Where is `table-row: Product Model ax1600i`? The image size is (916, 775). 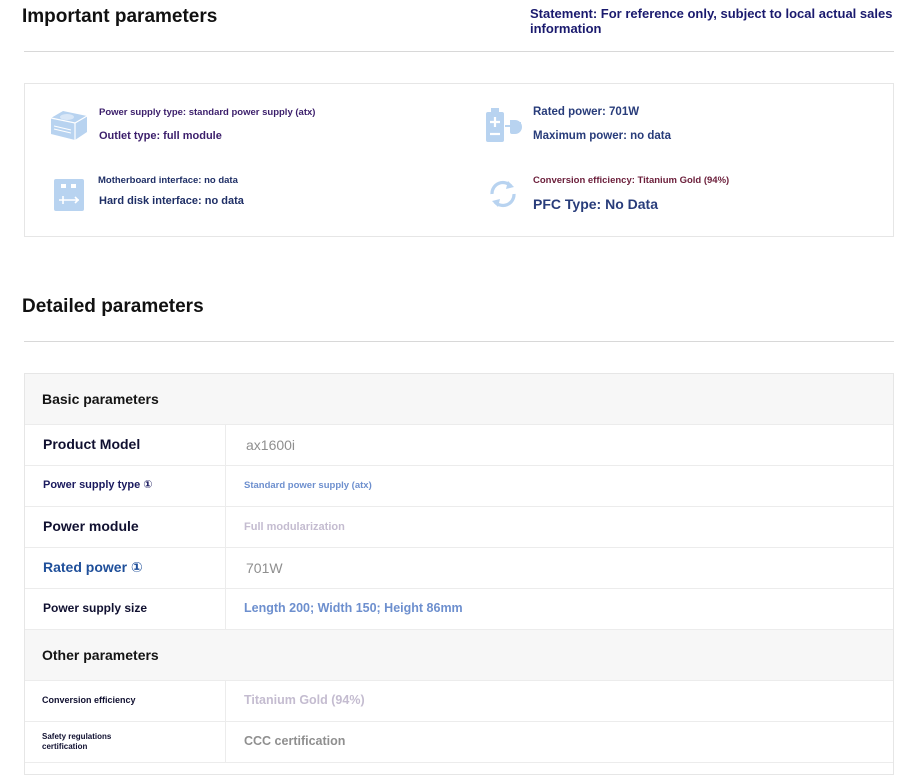 table-row: Product Model ax1600i is located at coordinates (459, 445).